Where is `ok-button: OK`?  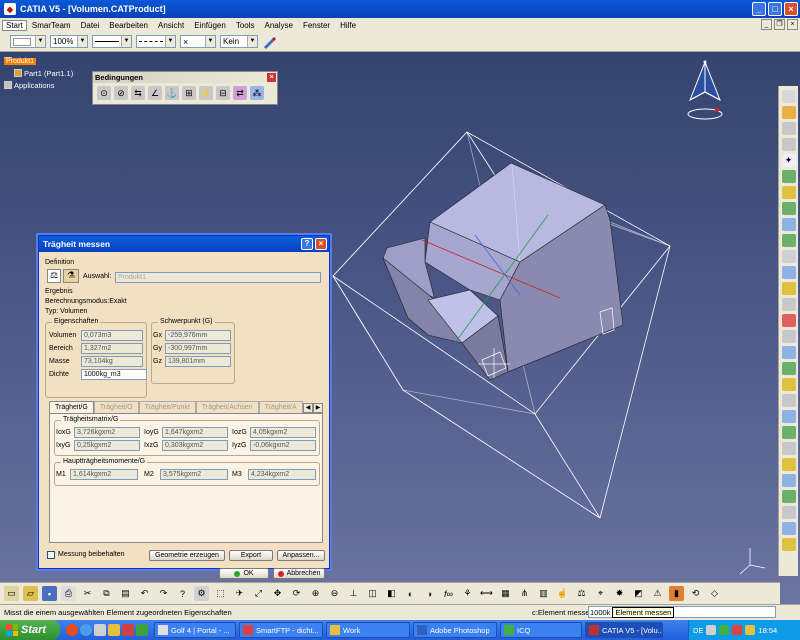
ok-button: OK is located at coordinates (244, 573).